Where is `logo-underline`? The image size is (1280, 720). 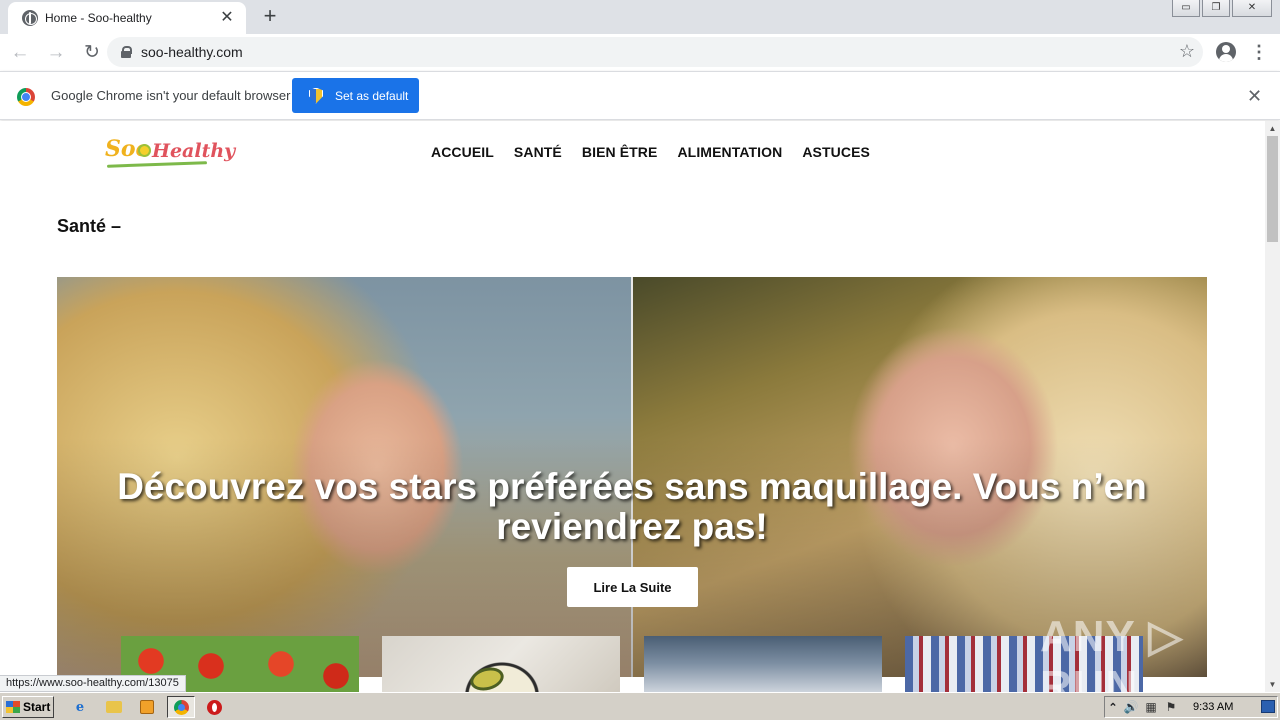 logo-underline is located at coordinates (157, 164).